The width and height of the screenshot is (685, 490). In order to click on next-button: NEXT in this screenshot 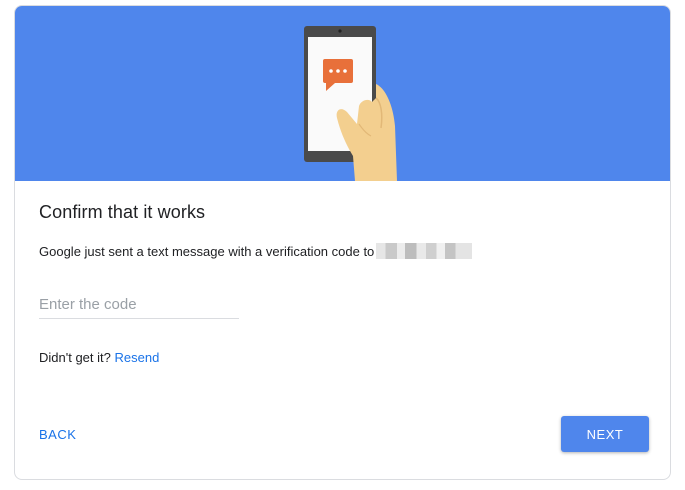, I will do `click(605, 434)`.